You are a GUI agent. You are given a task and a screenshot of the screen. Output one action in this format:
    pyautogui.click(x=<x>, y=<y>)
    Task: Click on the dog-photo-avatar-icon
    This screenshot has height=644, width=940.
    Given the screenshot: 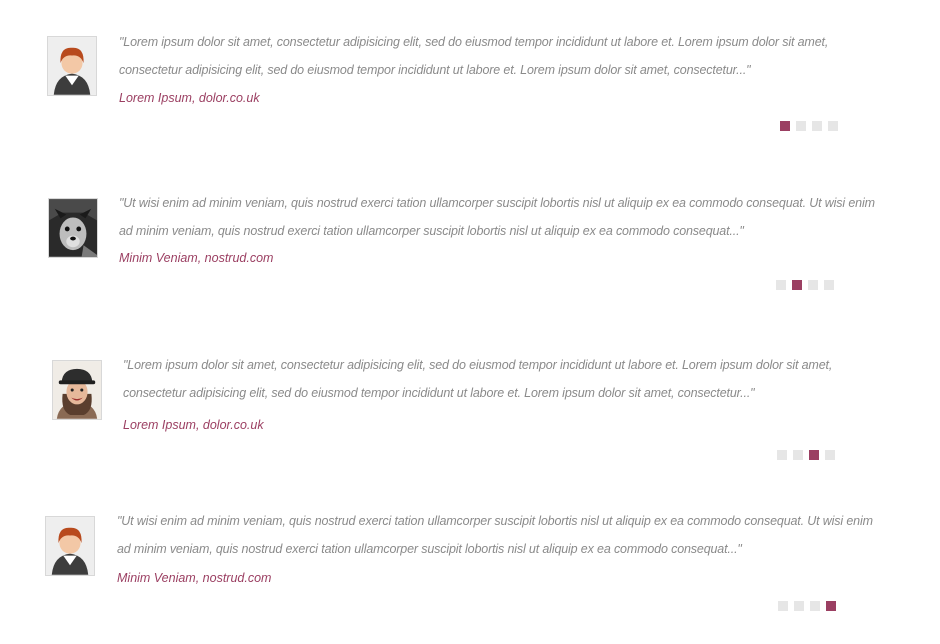 What is the action you would take?
    pyautogui.click(x=73, y=228)
    